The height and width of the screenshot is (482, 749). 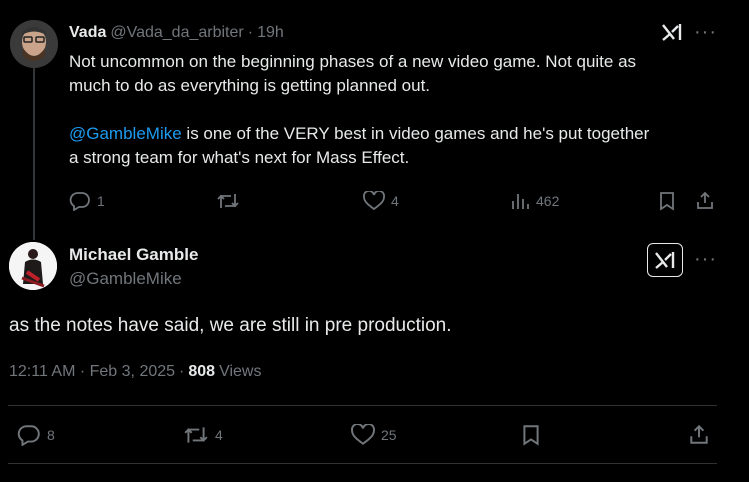 I want to click on author-handle: @GambleMike, so click(x=133, y=279).